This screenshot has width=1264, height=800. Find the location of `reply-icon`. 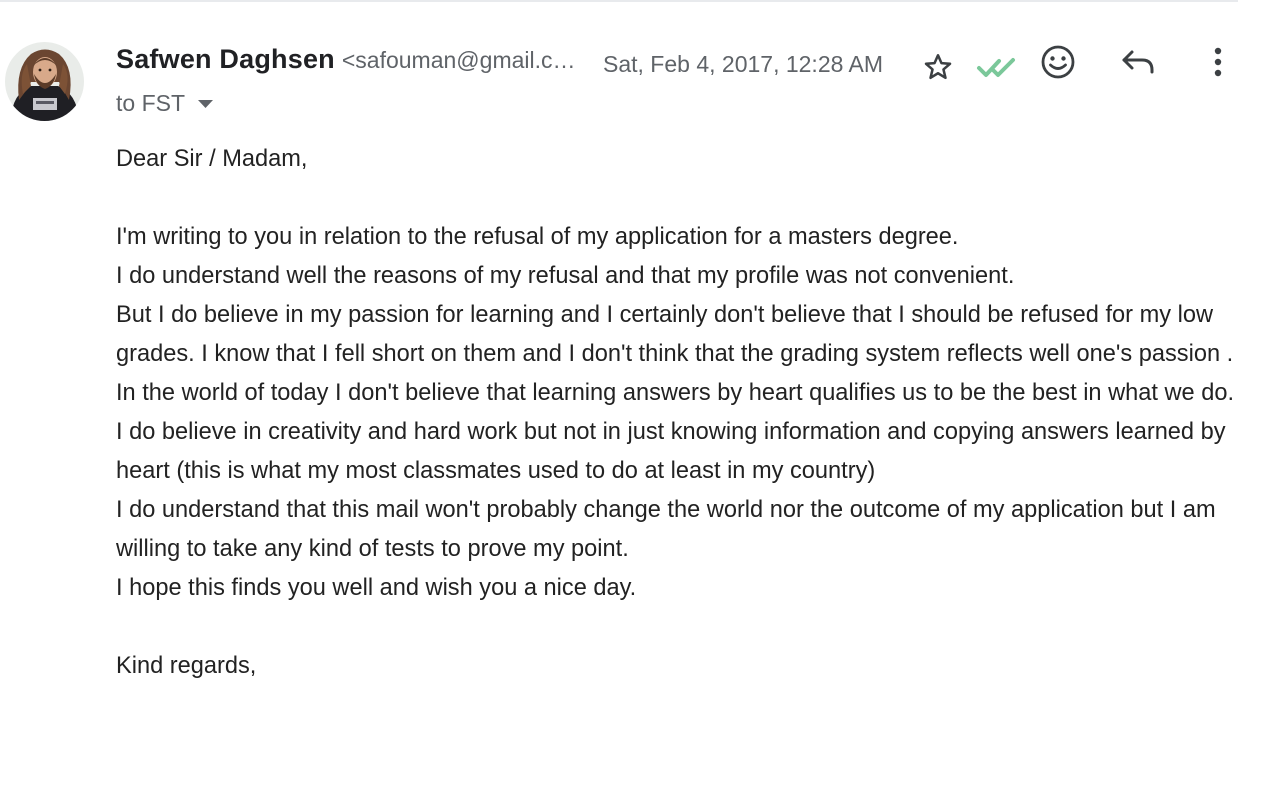

reply-icon is located at coordinates (1138, 62).